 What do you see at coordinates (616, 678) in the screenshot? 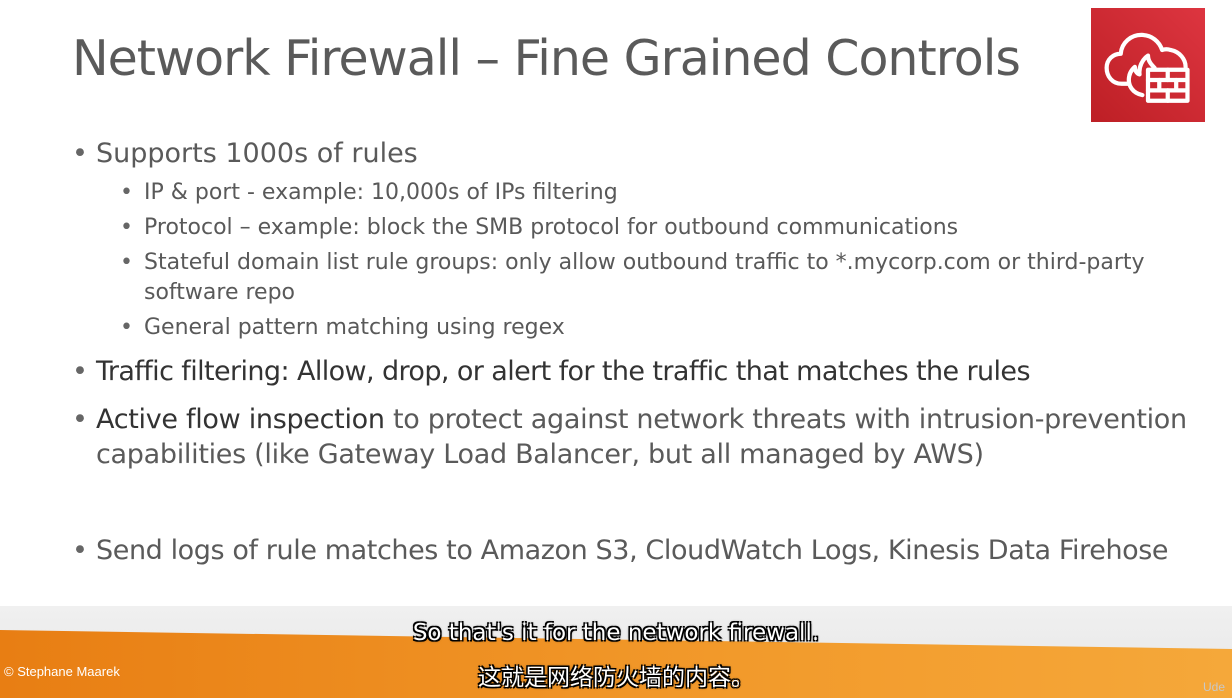
I see `caption-chinese: 这就是网络防火墙的内容。` at bounding box center [616, 678].